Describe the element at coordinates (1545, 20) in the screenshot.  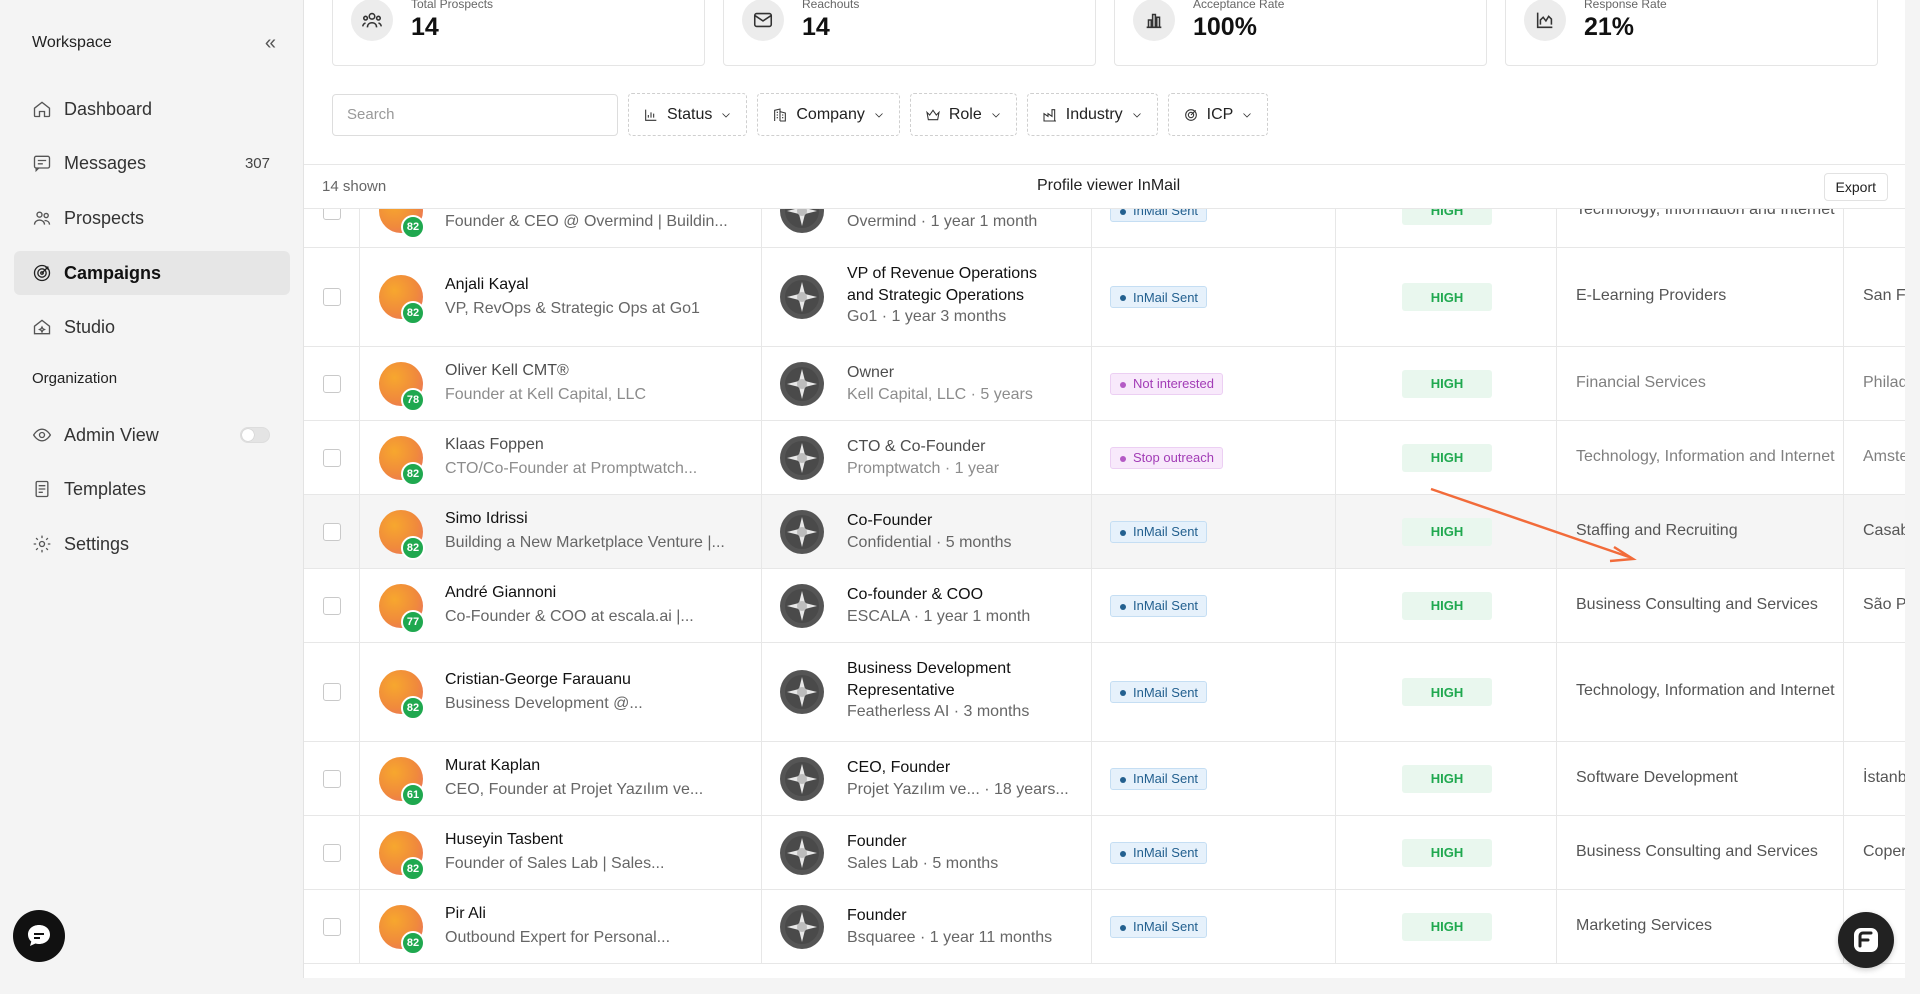
I see `area-chart-icon` at that location.